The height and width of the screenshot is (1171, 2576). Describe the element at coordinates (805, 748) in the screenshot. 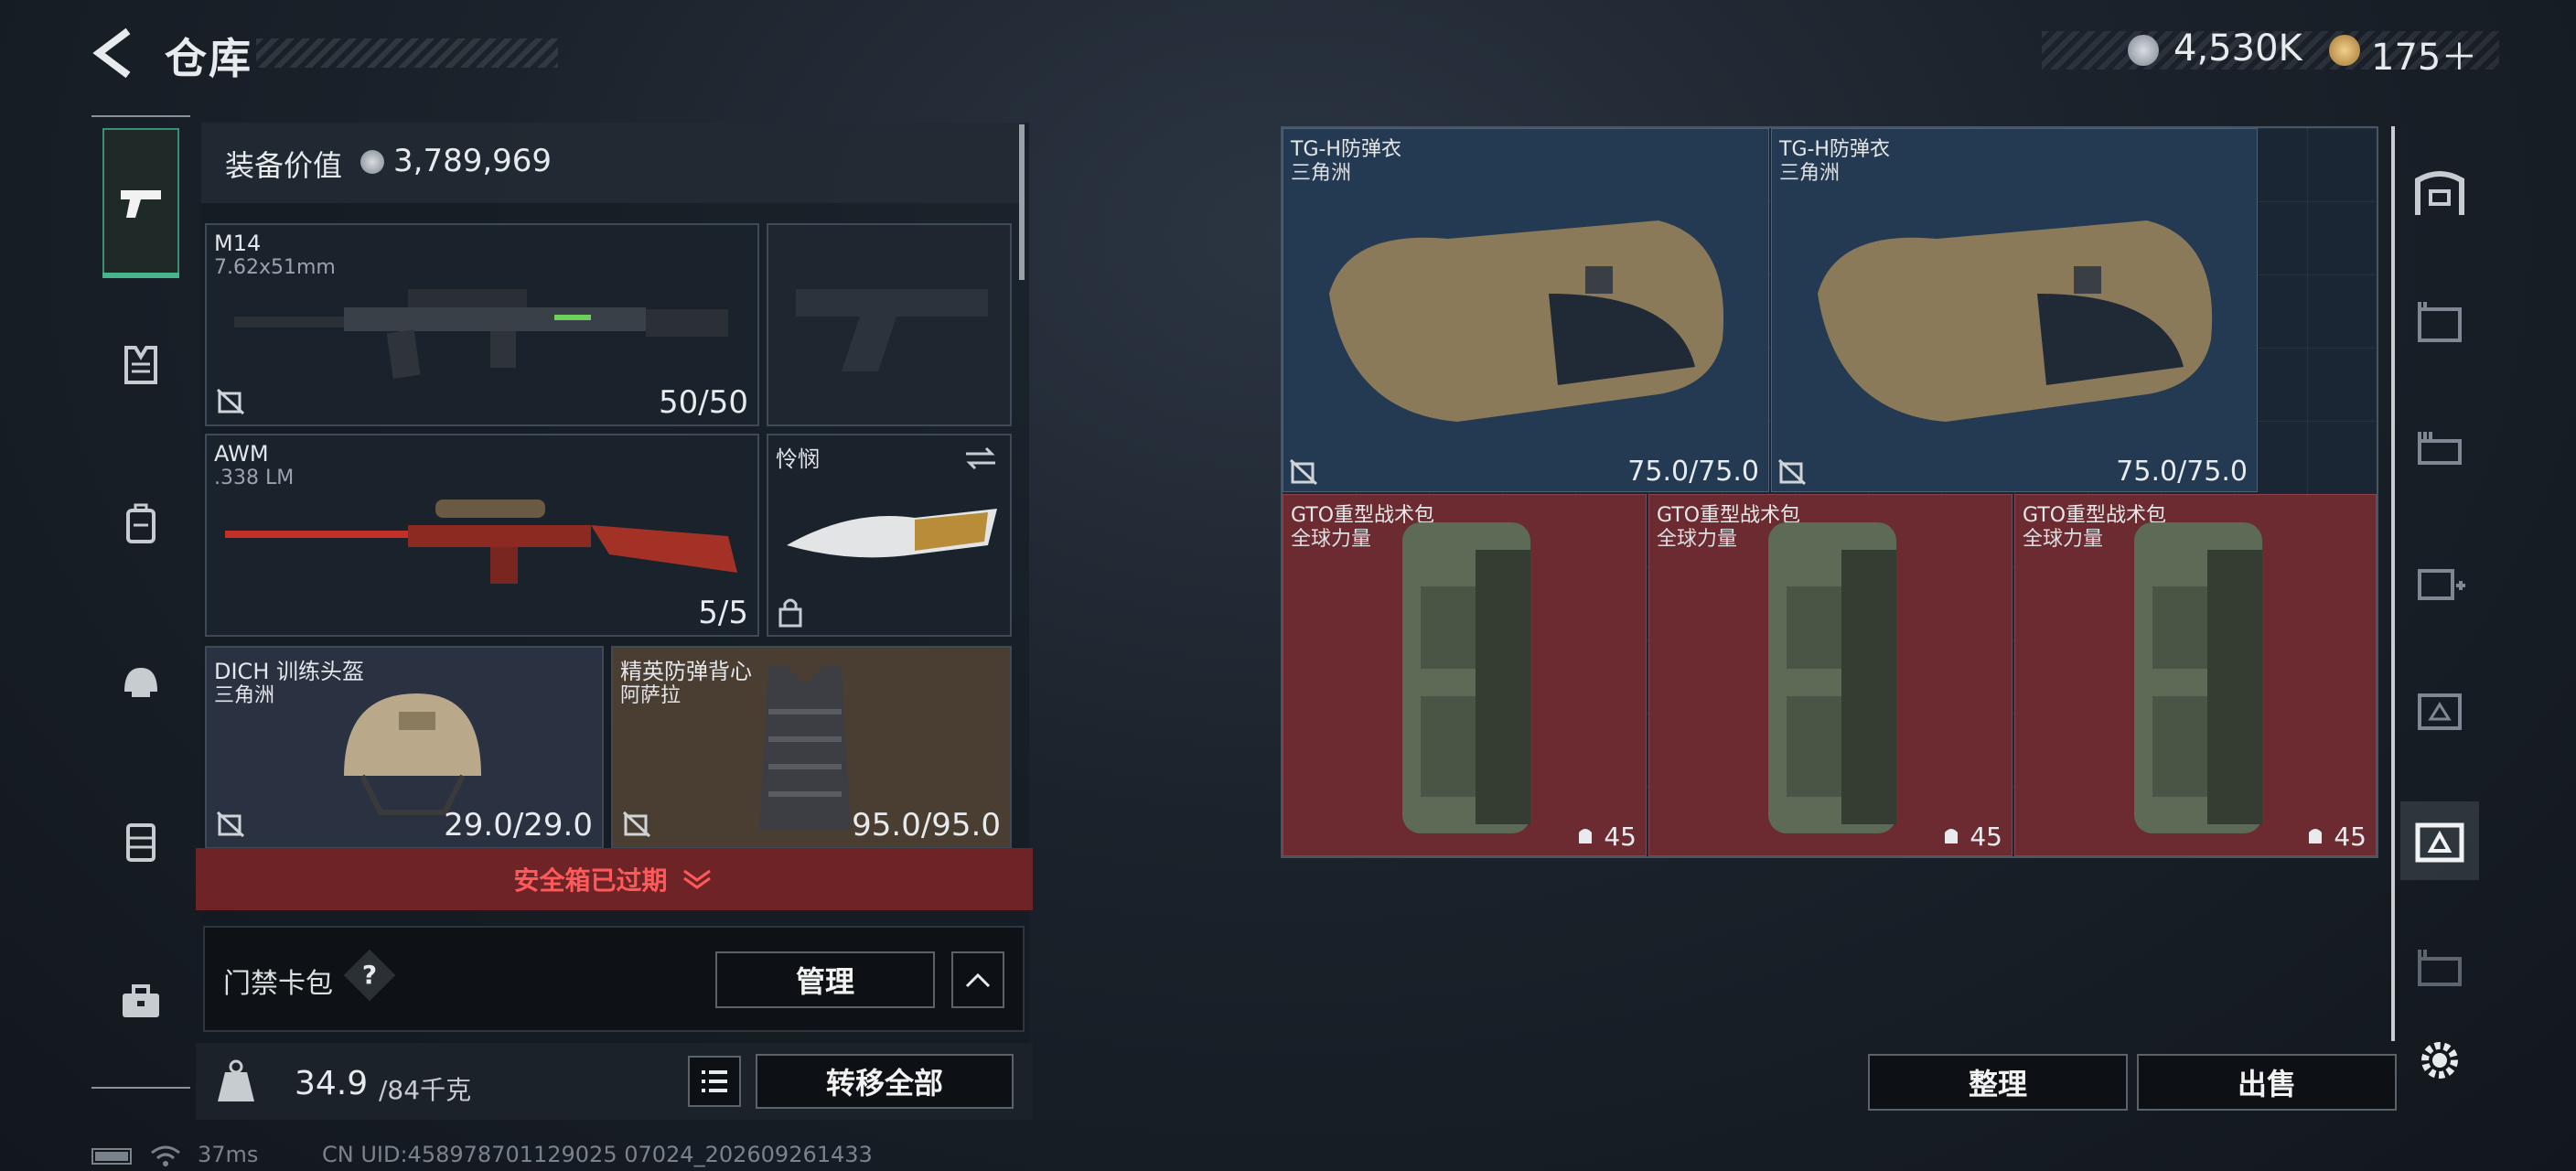

I see `armor-vest-image` at that location.